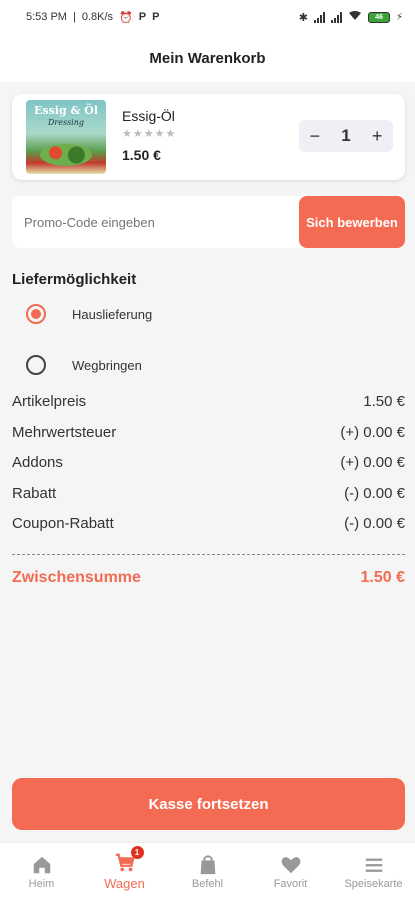 This screenshot has width=415, height=900. I want to click on delivery-option-label: Hauslieferung, so click(112, 314).